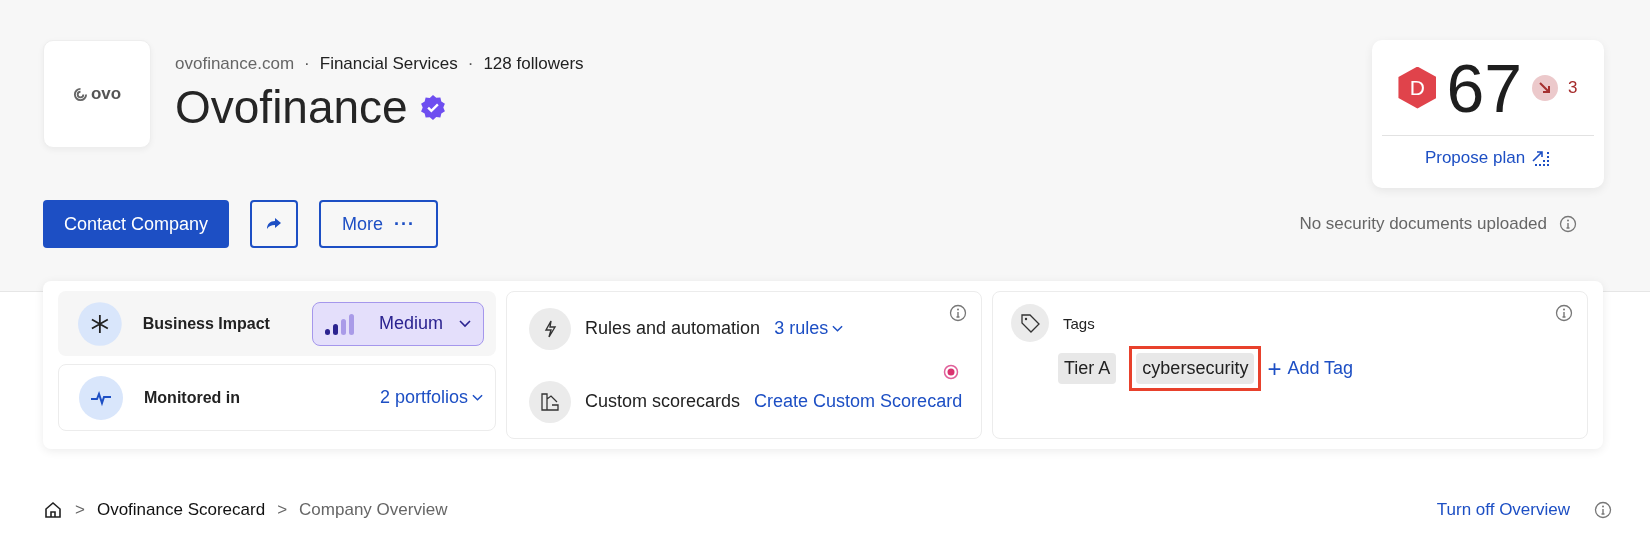  Describe the element at coordinates (379, 224) in the screenshot. I see `more-button: More ···` at that location.